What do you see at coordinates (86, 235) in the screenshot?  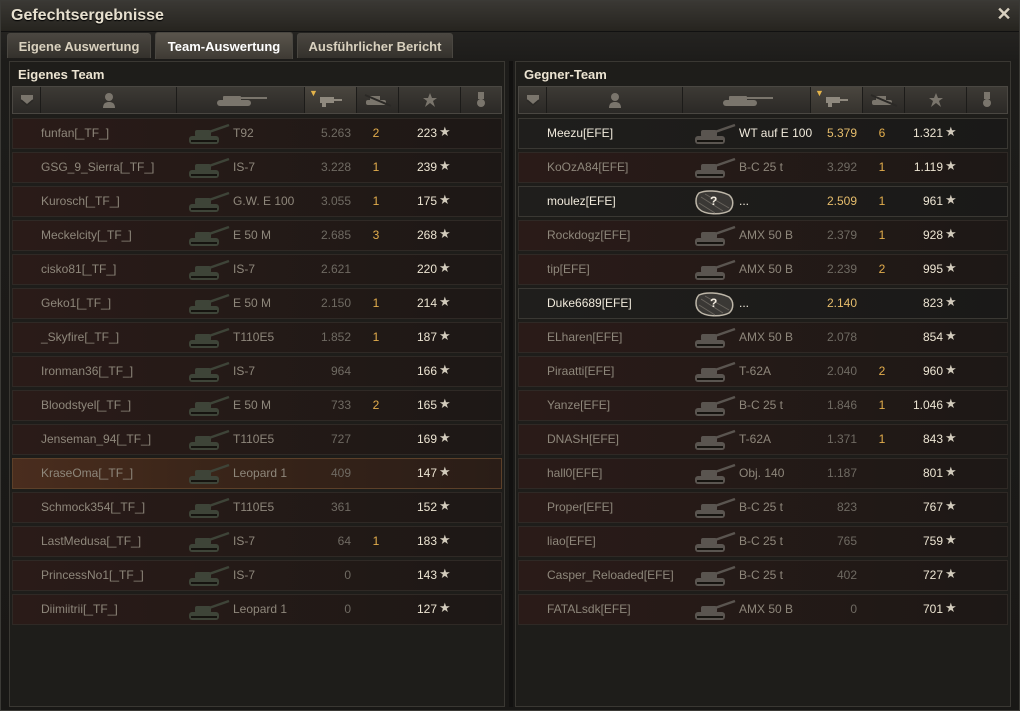 I see `player-name: Meckelcity[_TF_]` at bounding box center [86, 235].